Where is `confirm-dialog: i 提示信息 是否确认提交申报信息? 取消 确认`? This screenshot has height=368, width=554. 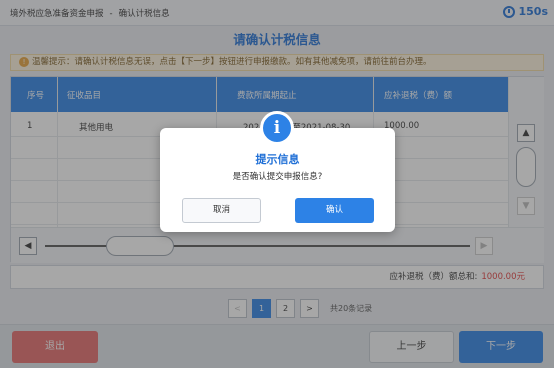
confirm-dialog: i 提示信息 是否确认提交申报信息? 取消 确认 is located at coordinates (277, 171).